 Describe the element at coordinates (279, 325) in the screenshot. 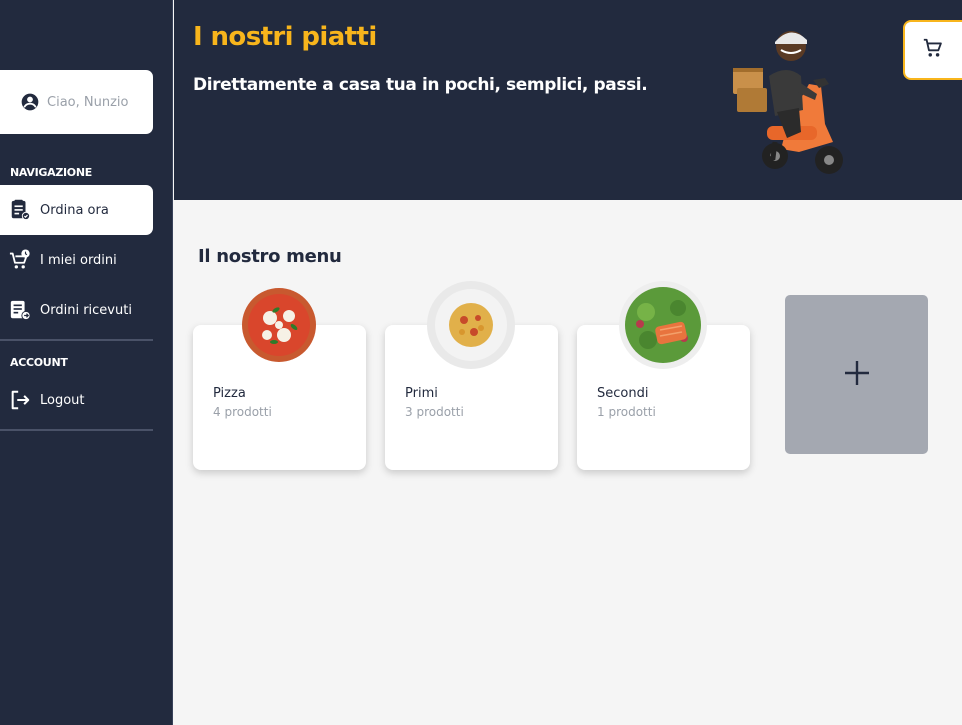

I see `pizza-image` at that location.